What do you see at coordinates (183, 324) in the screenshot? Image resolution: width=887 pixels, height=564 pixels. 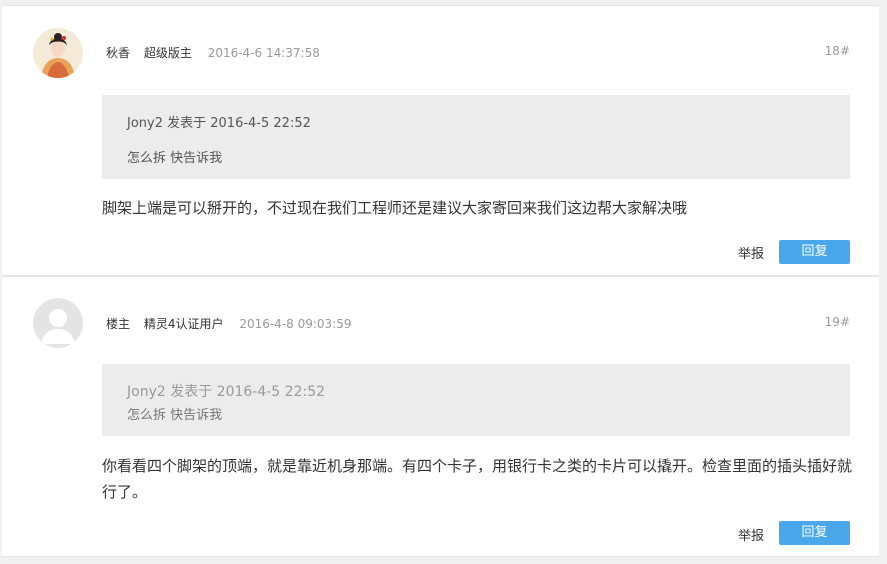 I see `user-badge: 精灵4认证用户` at bounding box center [183, 324].